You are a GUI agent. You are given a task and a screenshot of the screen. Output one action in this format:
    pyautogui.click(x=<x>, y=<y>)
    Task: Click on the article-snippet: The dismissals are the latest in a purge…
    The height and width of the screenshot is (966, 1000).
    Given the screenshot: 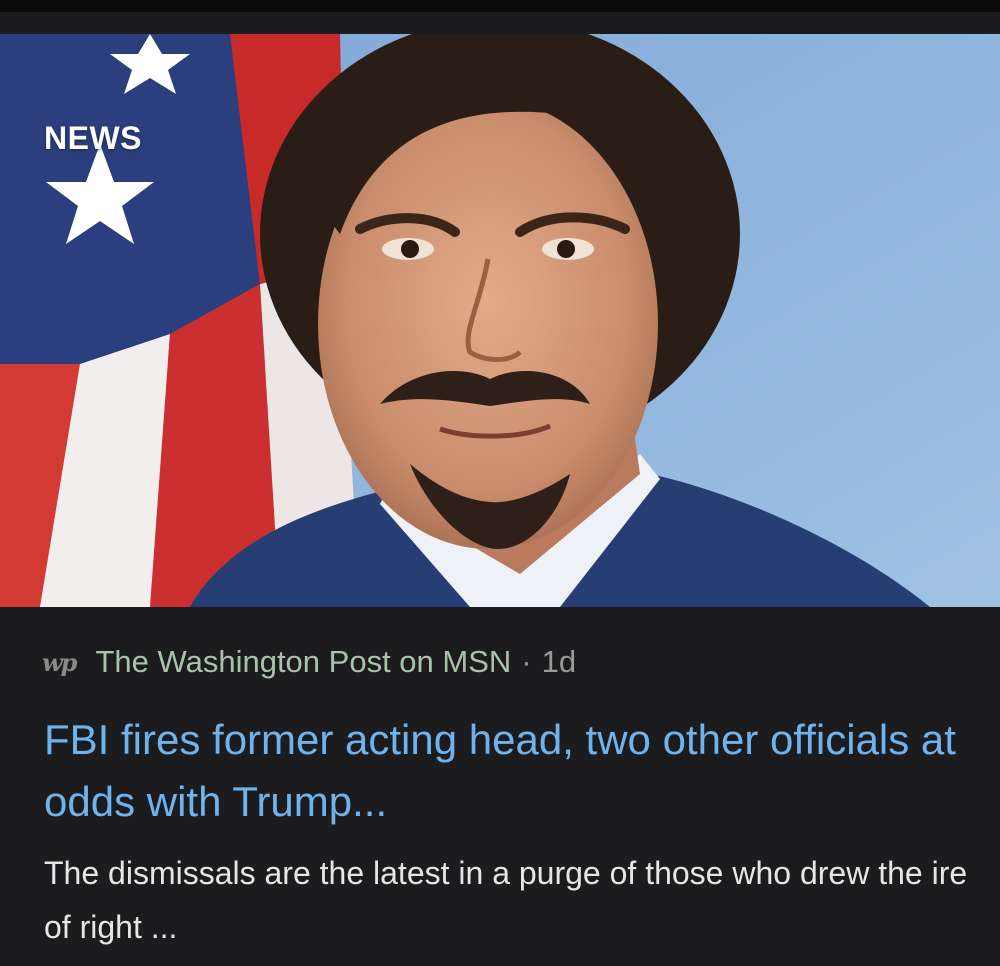 What is the action you would take?
    pyautogui.click(x=506, y=900)
    